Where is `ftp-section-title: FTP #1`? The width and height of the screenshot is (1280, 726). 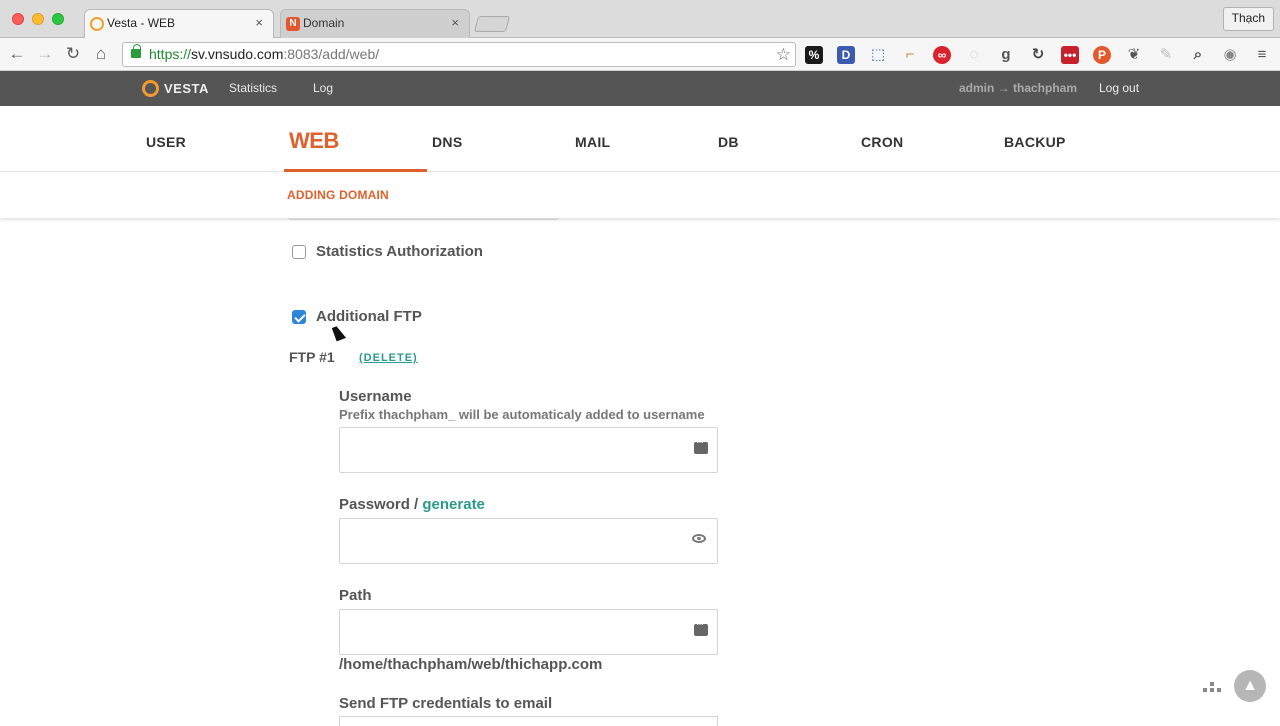
ftp-section-title: FTP #1 is located at coordinates (312, 357).